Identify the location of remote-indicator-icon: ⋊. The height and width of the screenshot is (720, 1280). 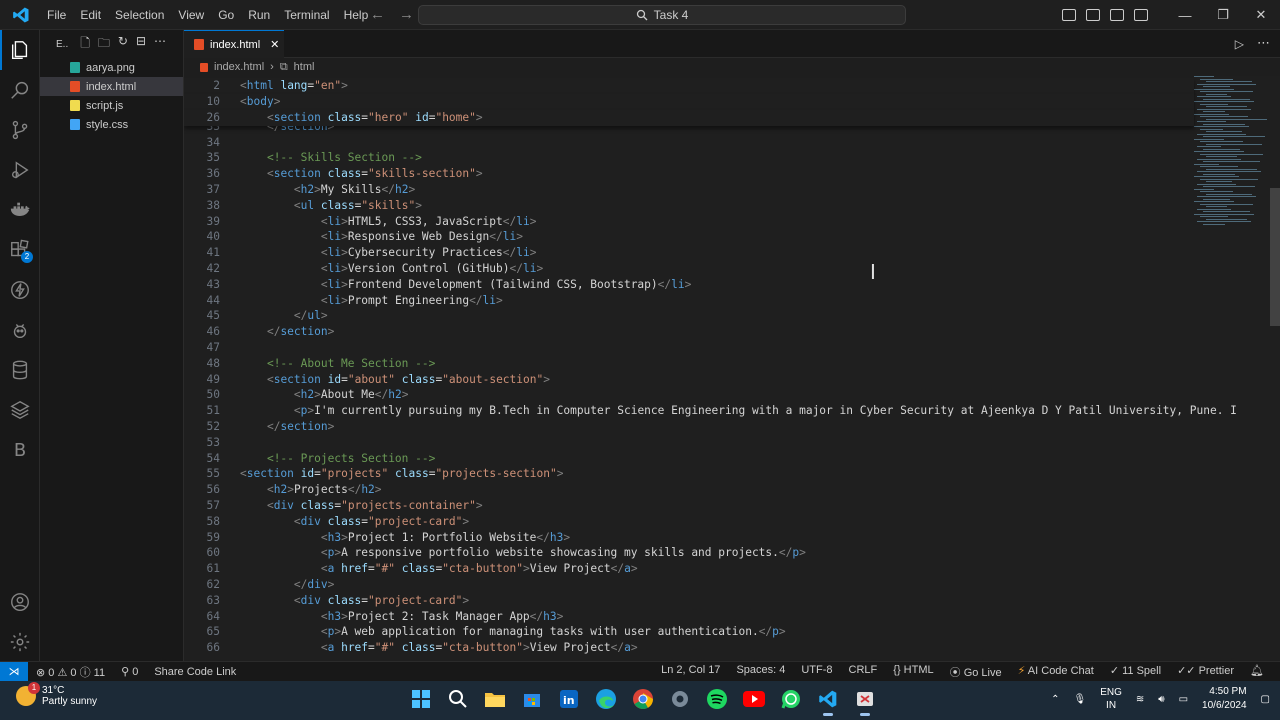
(14, 671).